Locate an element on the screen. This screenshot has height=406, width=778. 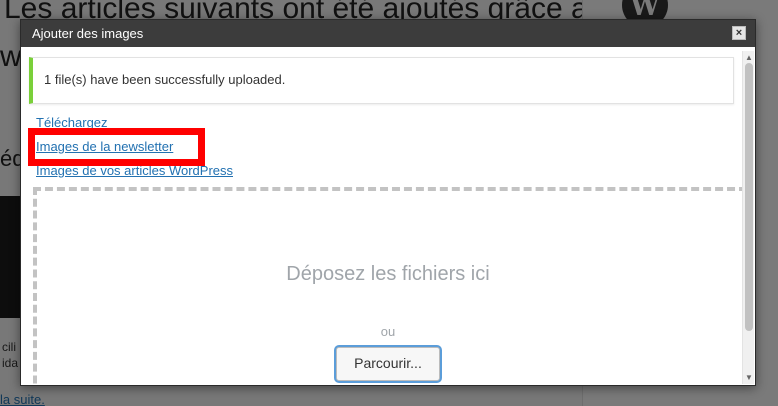
modal-title: Ajouter des images is located at coordinates (88, 33).